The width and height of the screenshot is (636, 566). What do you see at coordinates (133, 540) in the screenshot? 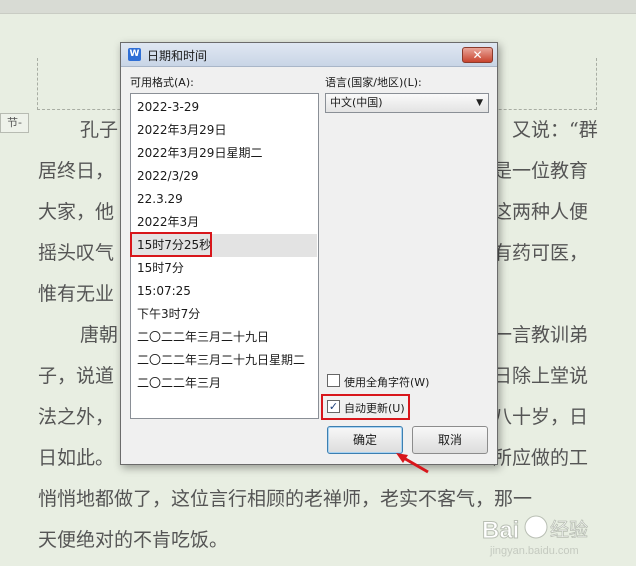
I see `doc-line: 天便绝对的不肯吃饭。` at bounding box center [133, 540].